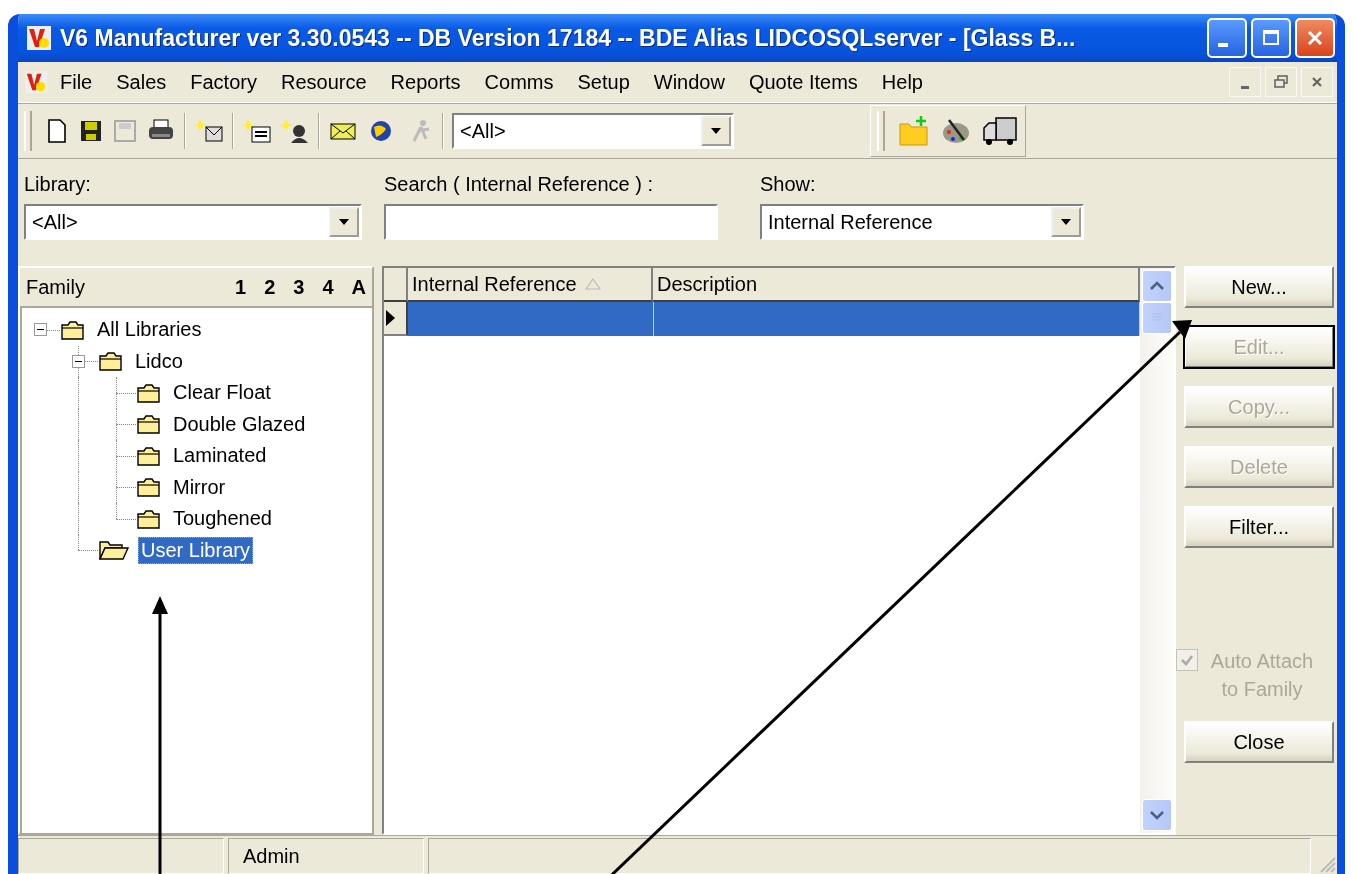 This screenshot has width=1353, height=874. Describe the element at coordinates (295, 131) in the screenshot. I see `wand-figure-icon` at that location.